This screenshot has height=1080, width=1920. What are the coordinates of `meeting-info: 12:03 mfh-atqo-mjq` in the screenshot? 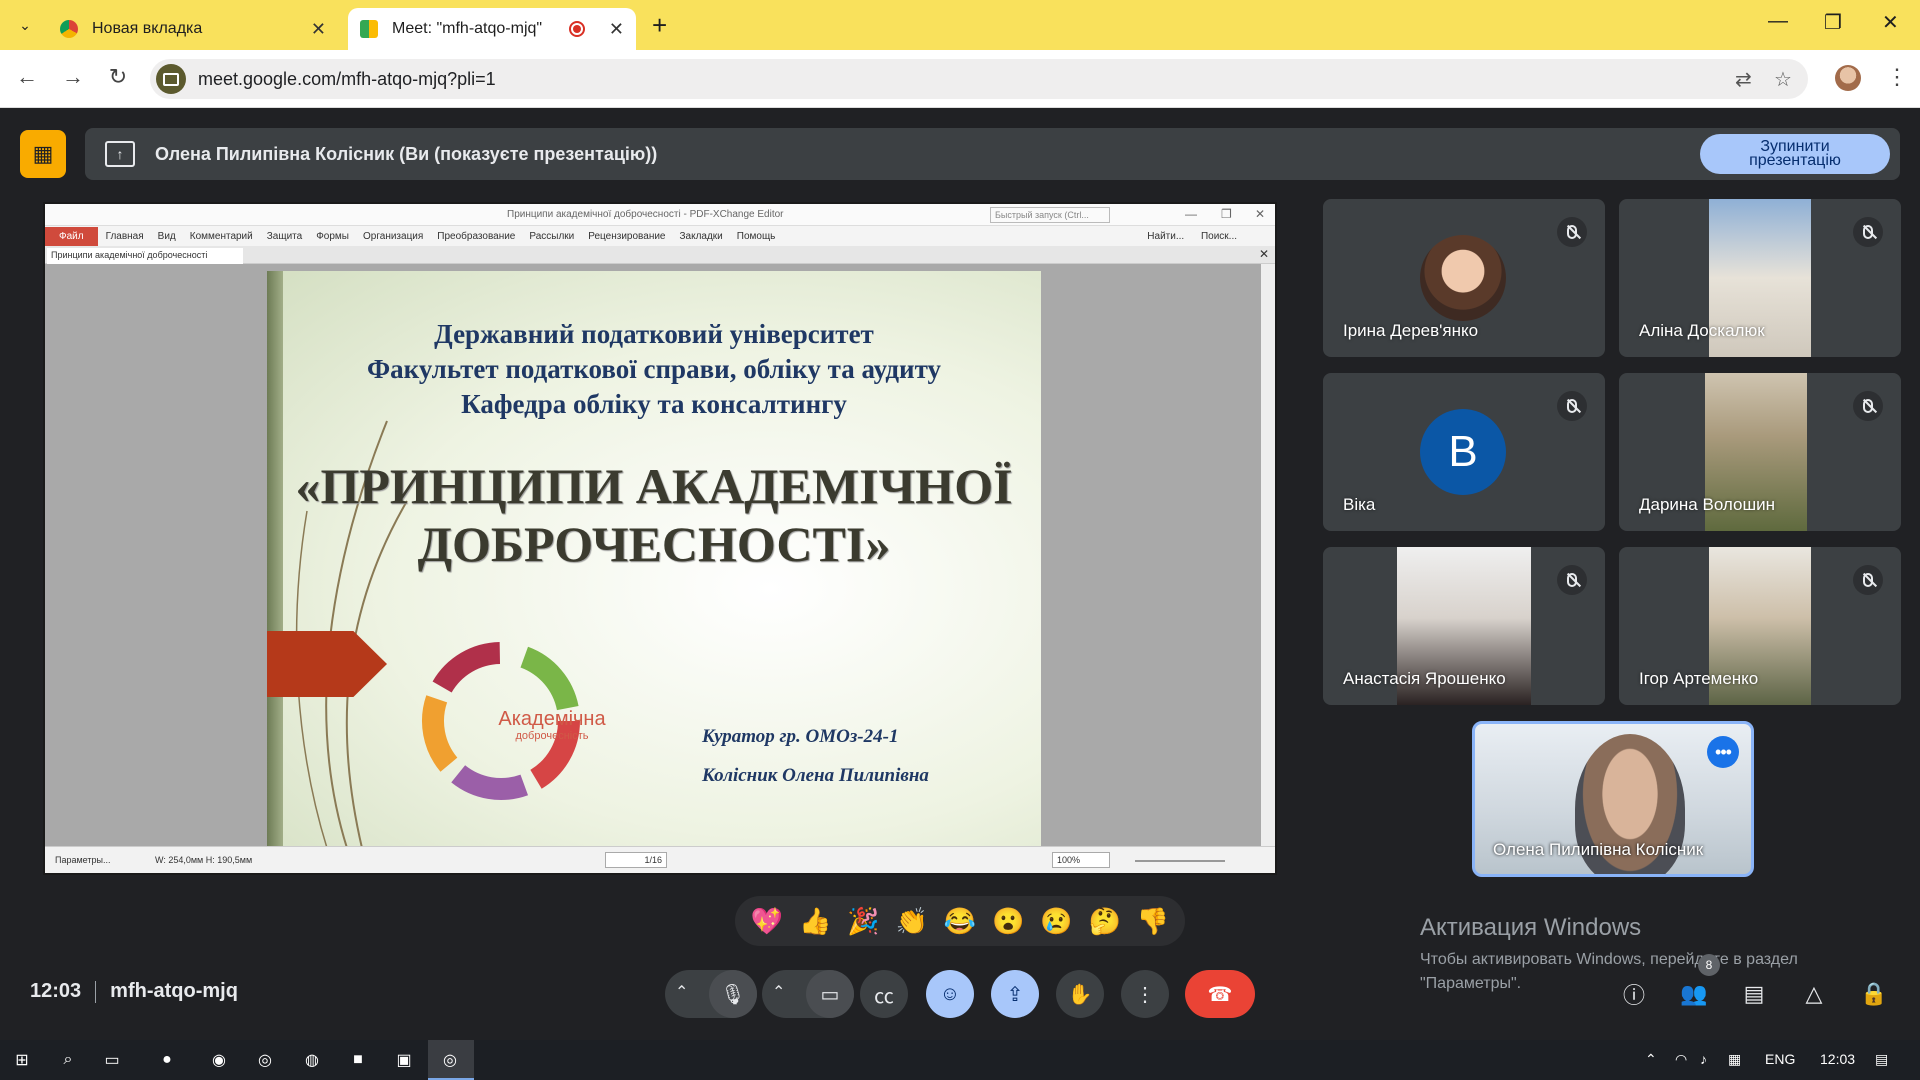 It's located at (134, 991).